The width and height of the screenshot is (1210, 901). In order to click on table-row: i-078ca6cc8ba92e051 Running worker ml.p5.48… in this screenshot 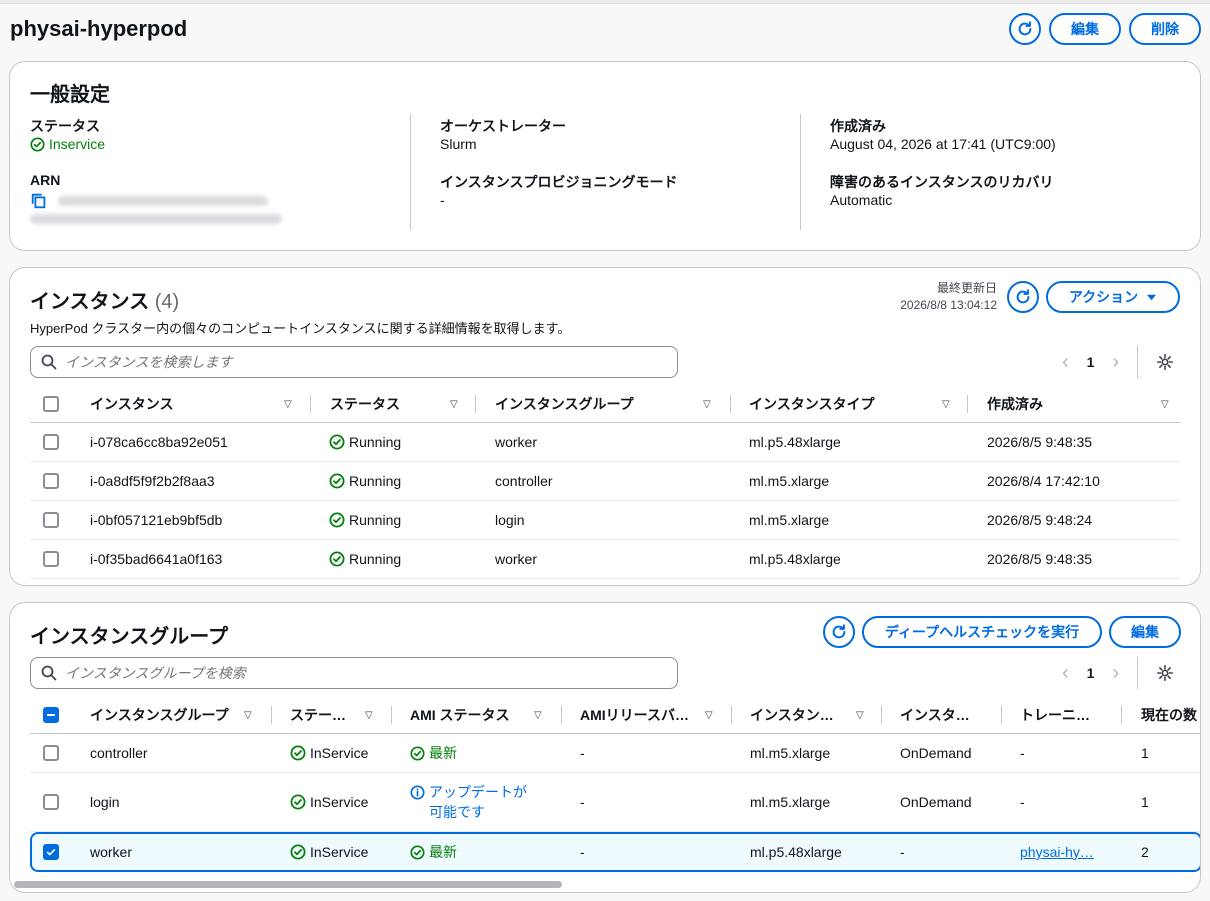, I will do `click(605, 442)`.